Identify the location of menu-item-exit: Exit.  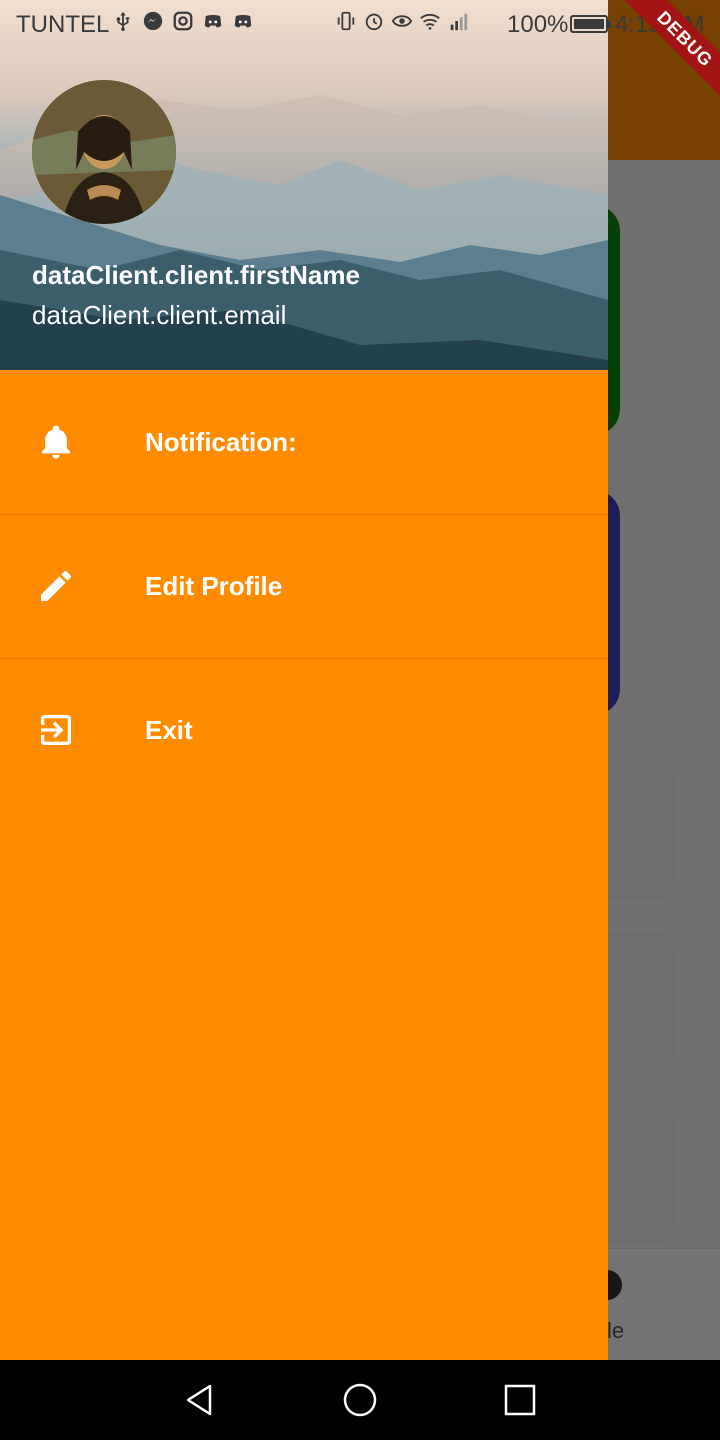
(304, 730).